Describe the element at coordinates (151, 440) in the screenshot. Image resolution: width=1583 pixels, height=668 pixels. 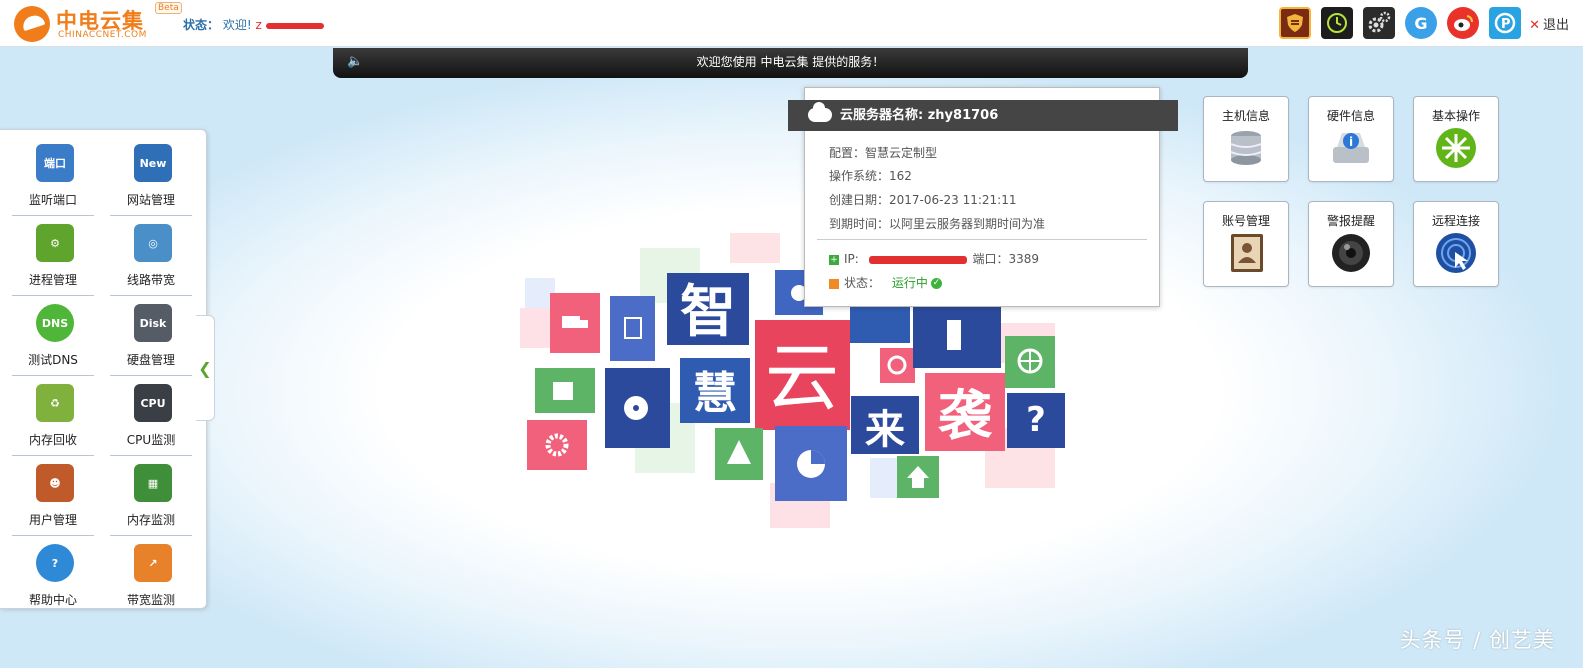
I see `sidebar-item-label: CPU监测` at that location.